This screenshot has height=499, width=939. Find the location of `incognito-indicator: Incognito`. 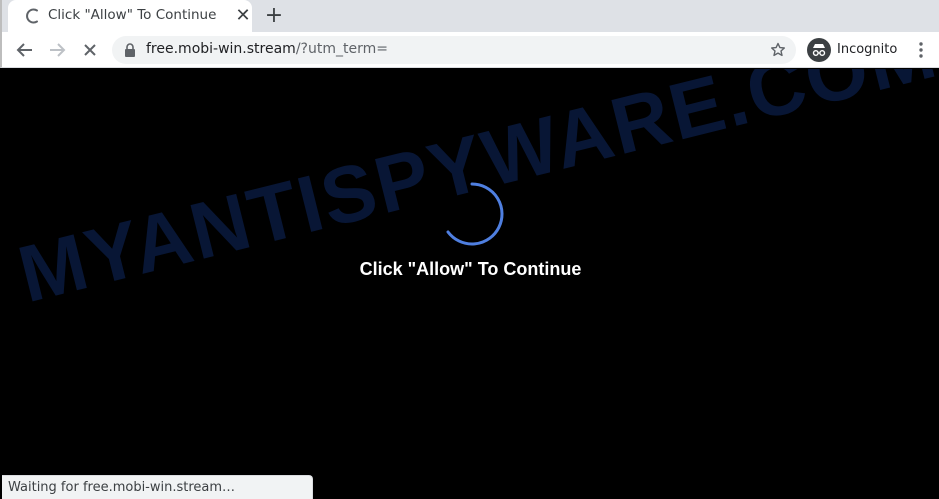

incognito-indicator: Incognito is located at coordinates (853, 50).